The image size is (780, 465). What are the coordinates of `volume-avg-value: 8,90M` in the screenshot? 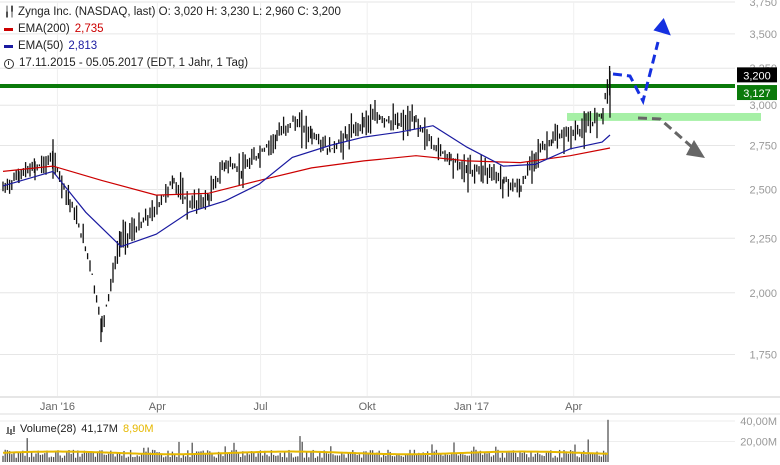 It's located at (138, 429).